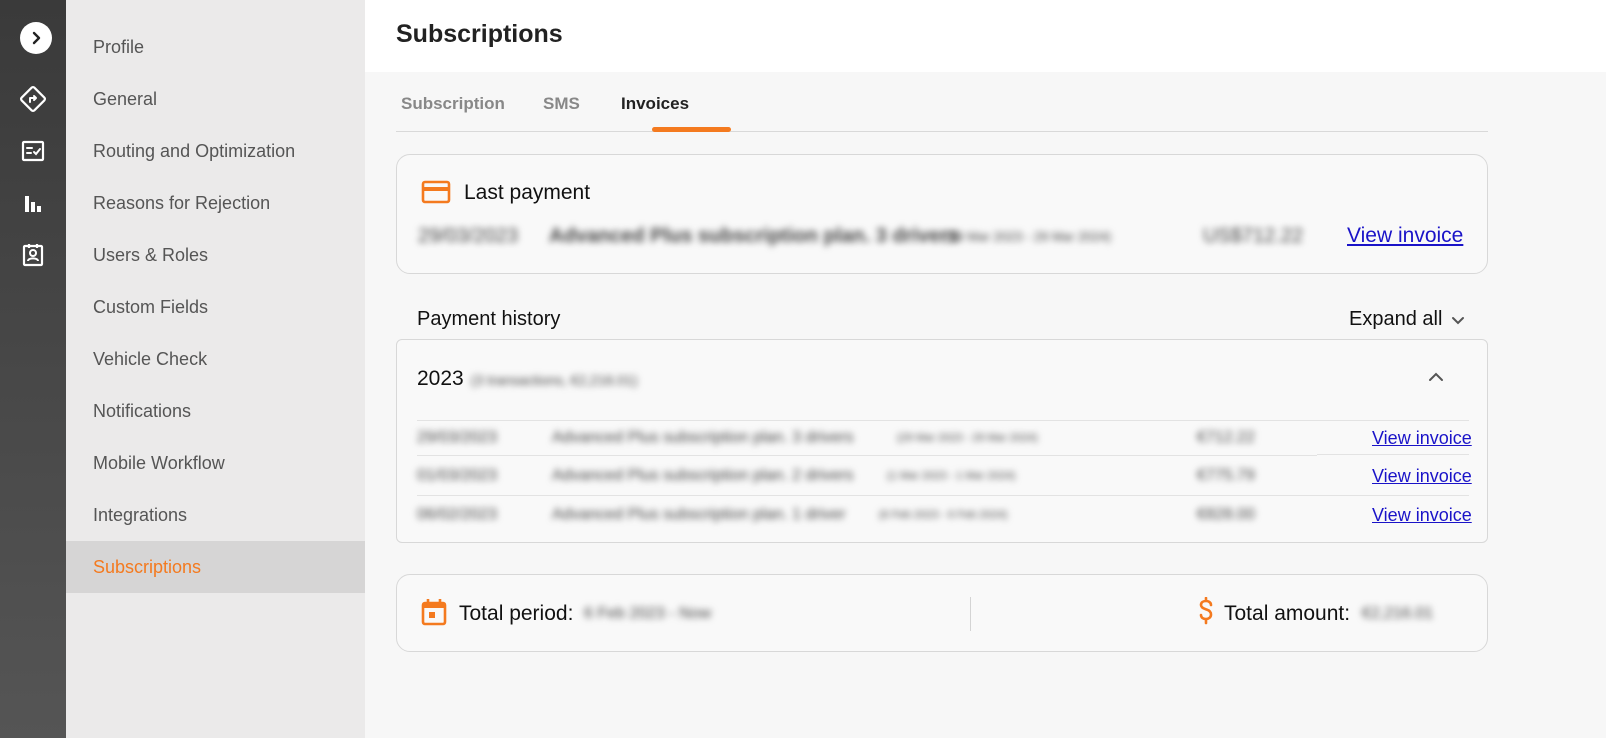  Describe the element at coordinates (655, 104) in the screenshot. I see `tab-invoices: Invoices` at that location.